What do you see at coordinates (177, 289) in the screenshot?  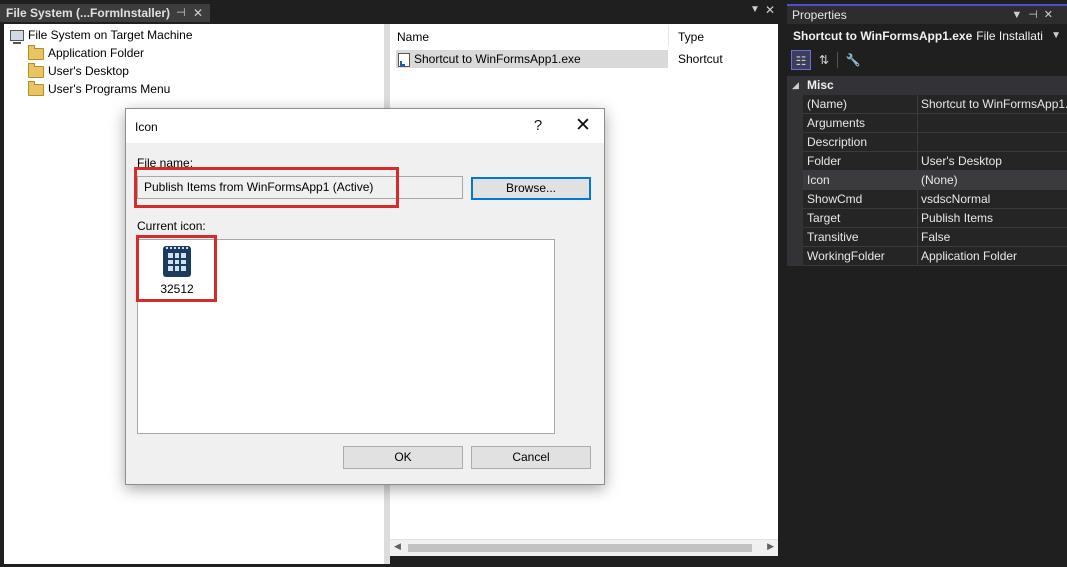 I see `icon-id-label: 32512` at bounding box center [177, 289].